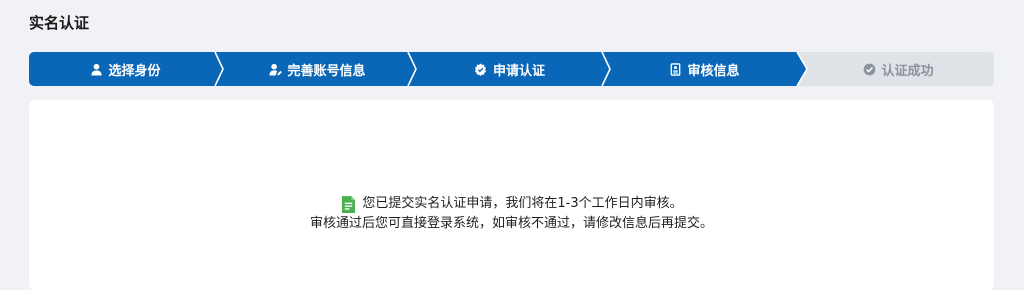  I want to click on shield-badge-icon, so click(481, 69).